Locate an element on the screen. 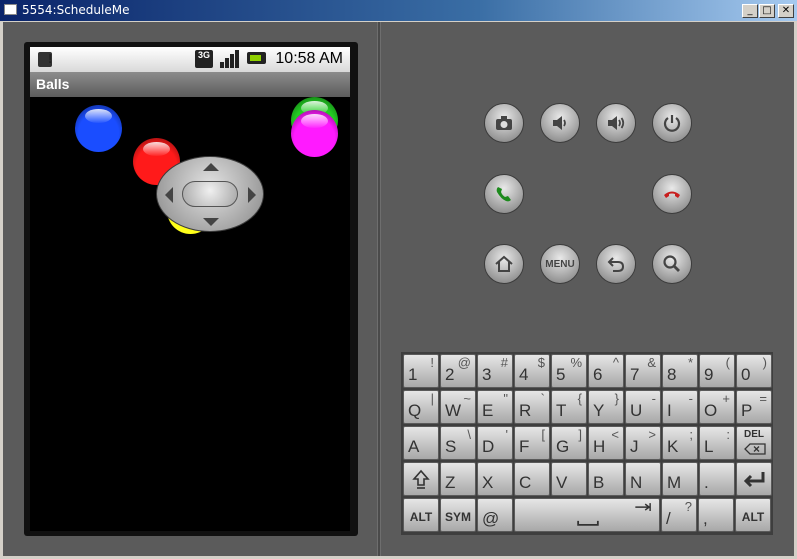 The image size is (797, 559). key-shift is located at coordinates (421, 479).